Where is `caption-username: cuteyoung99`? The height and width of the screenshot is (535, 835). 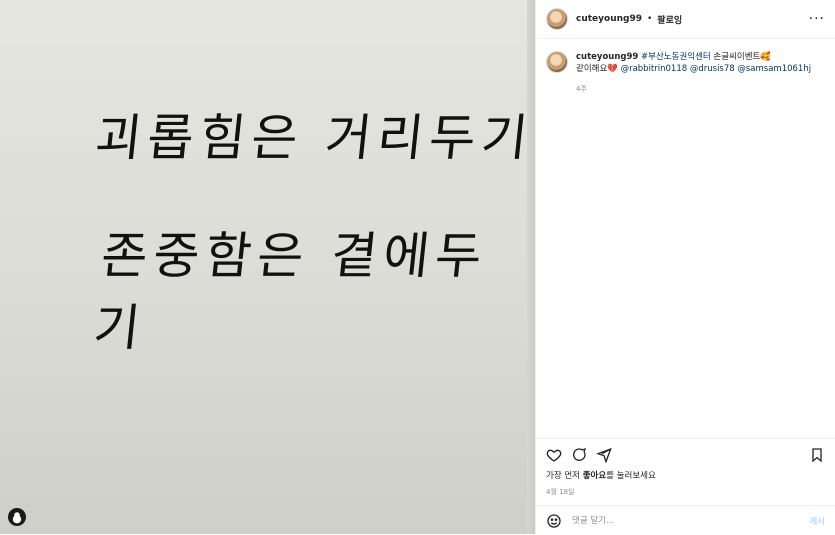 caption-username: cuteyoung99 is located at coordinates (607, 57).